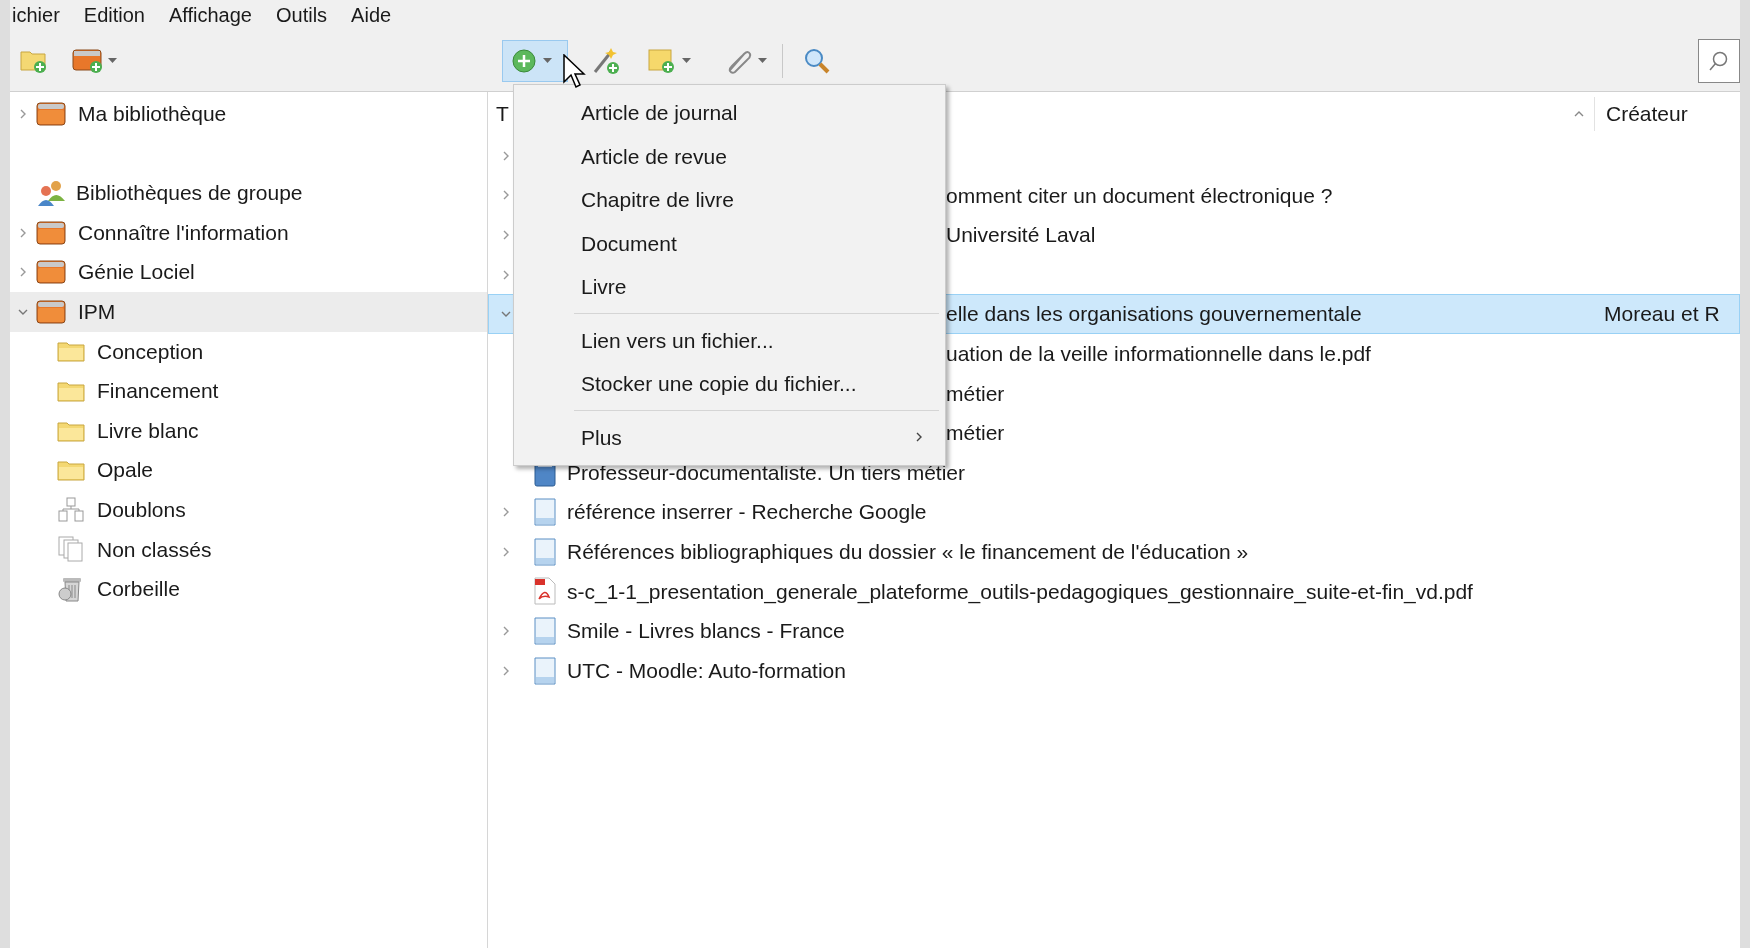  I want to click on people-icon, so click(52, 193).